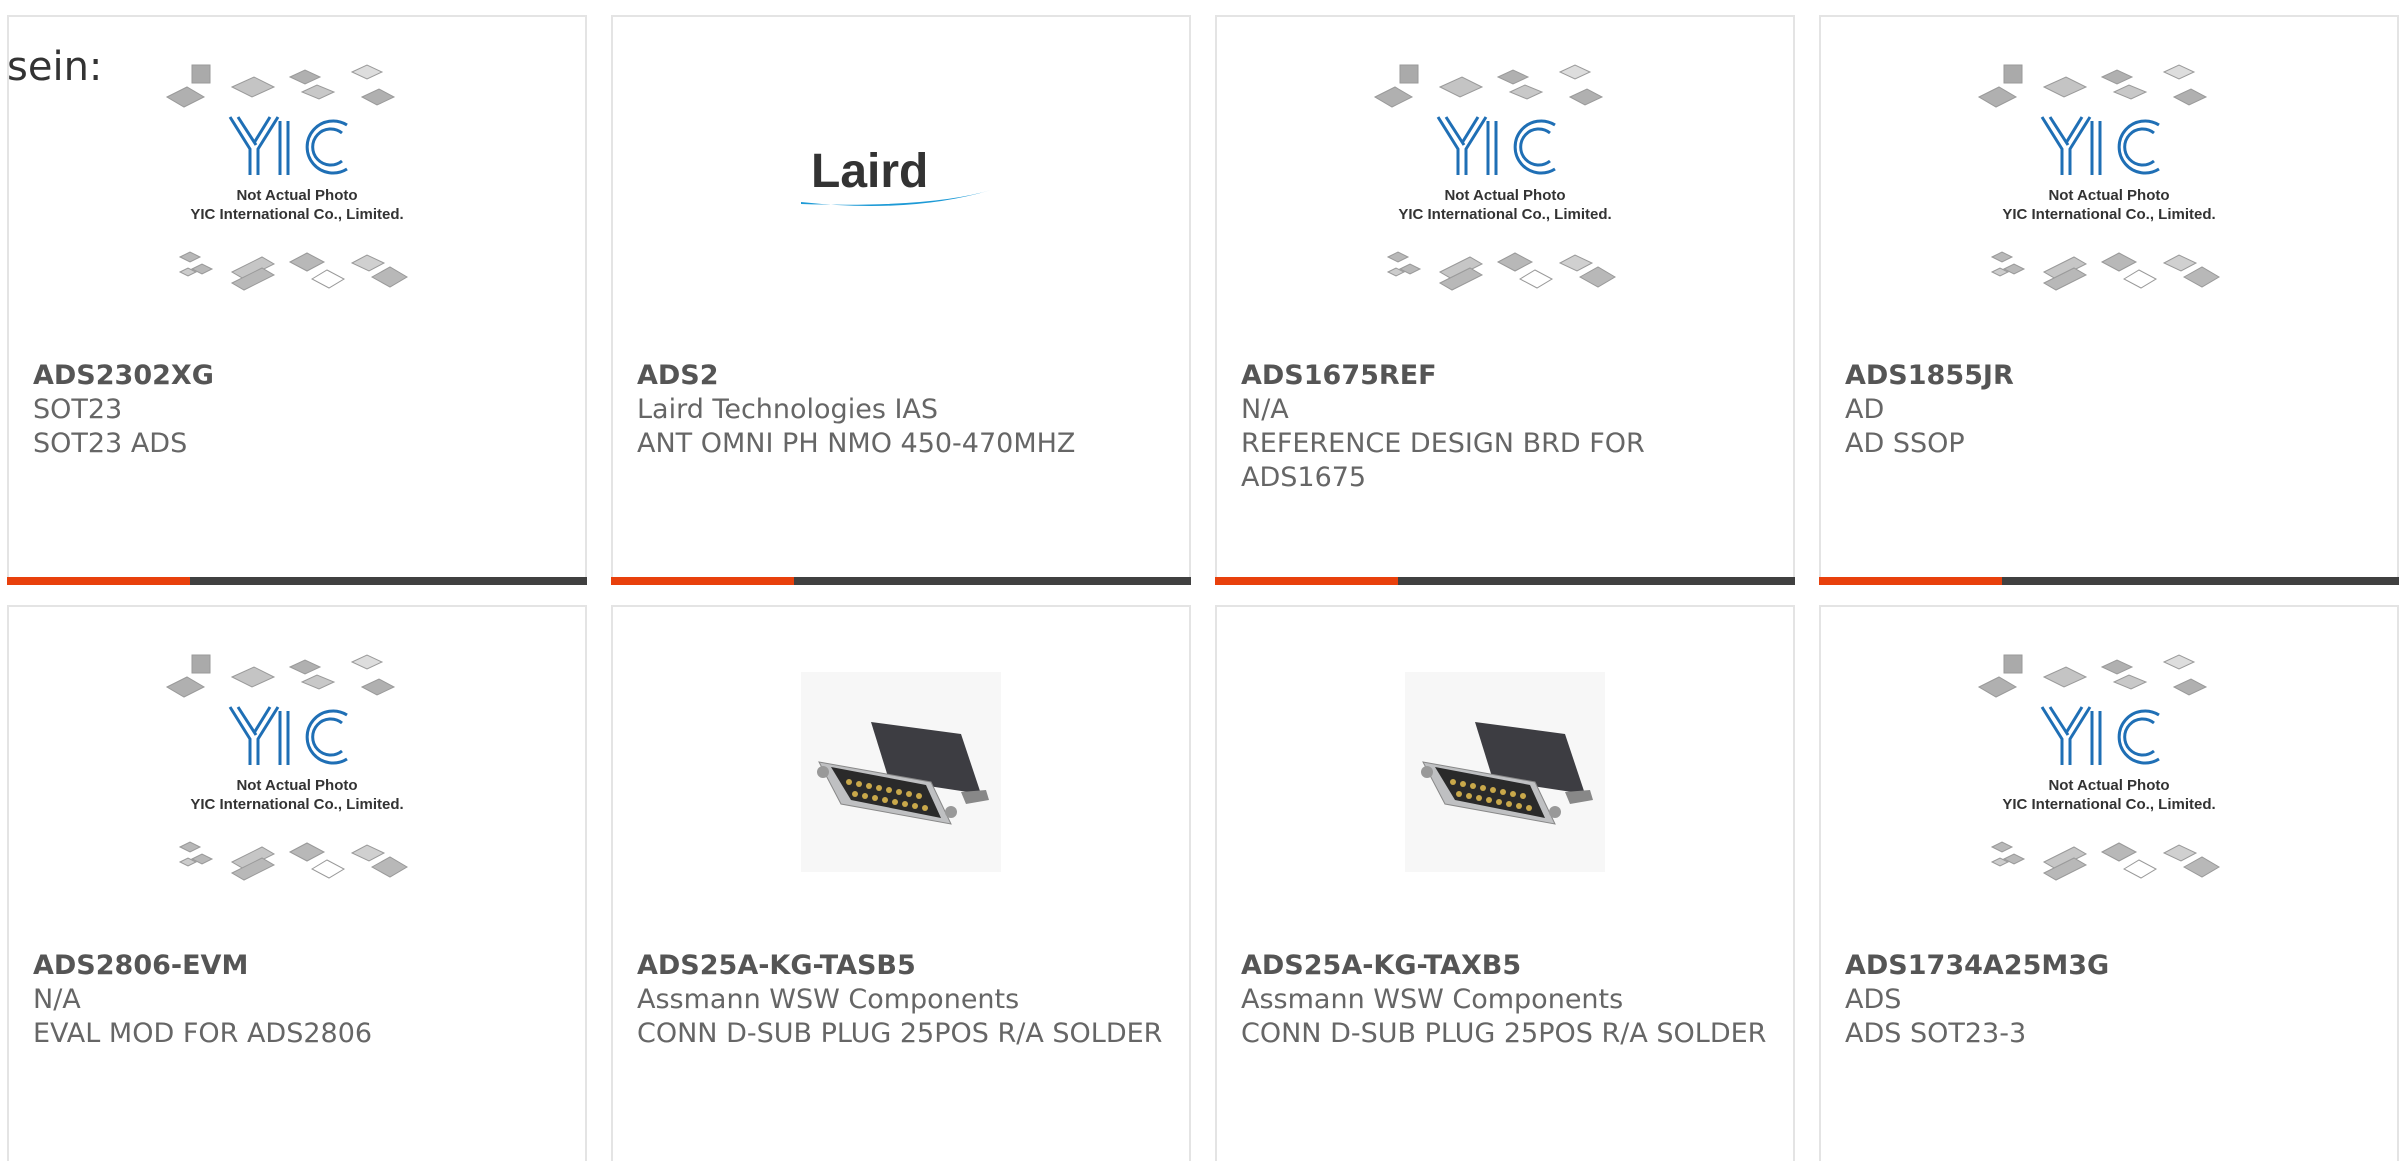 Image resolution: width=2400 pixels, height=1161 pixels. I want to click on product-manufacturer: ADS, so click(1873, 999).